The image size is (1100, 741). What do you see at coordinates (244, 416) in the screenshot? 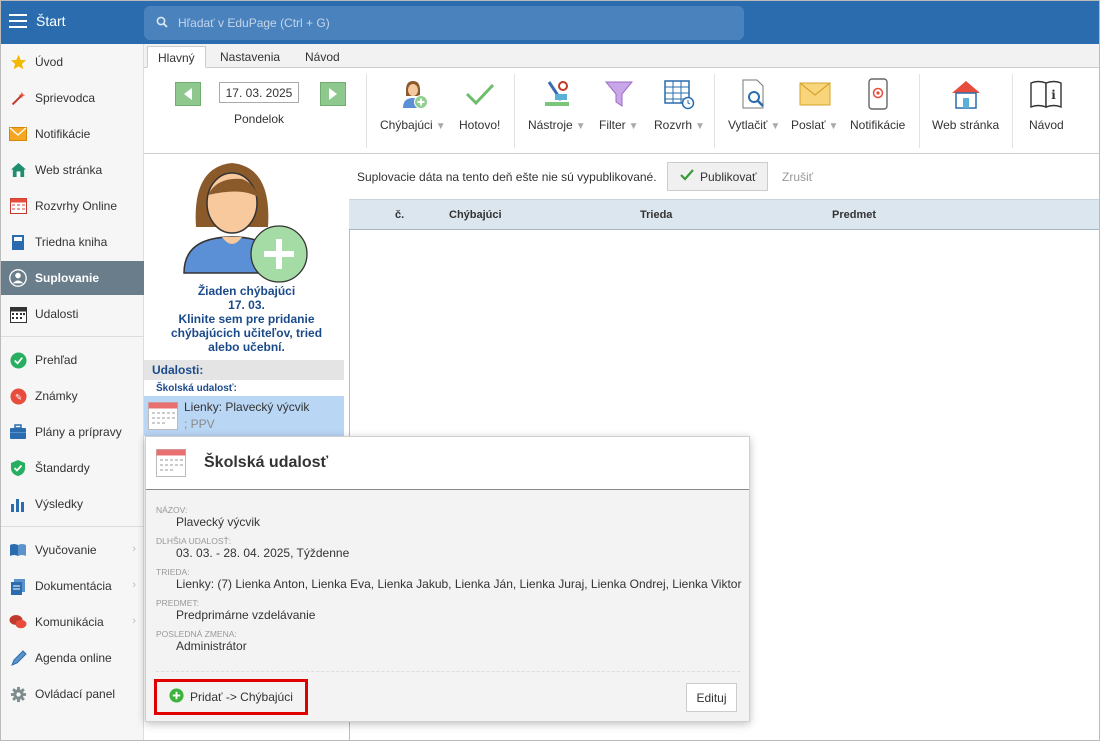
I see `event-item: Lienky: Plavecký výcvik ; PPV` at bounding box center [244, 416].